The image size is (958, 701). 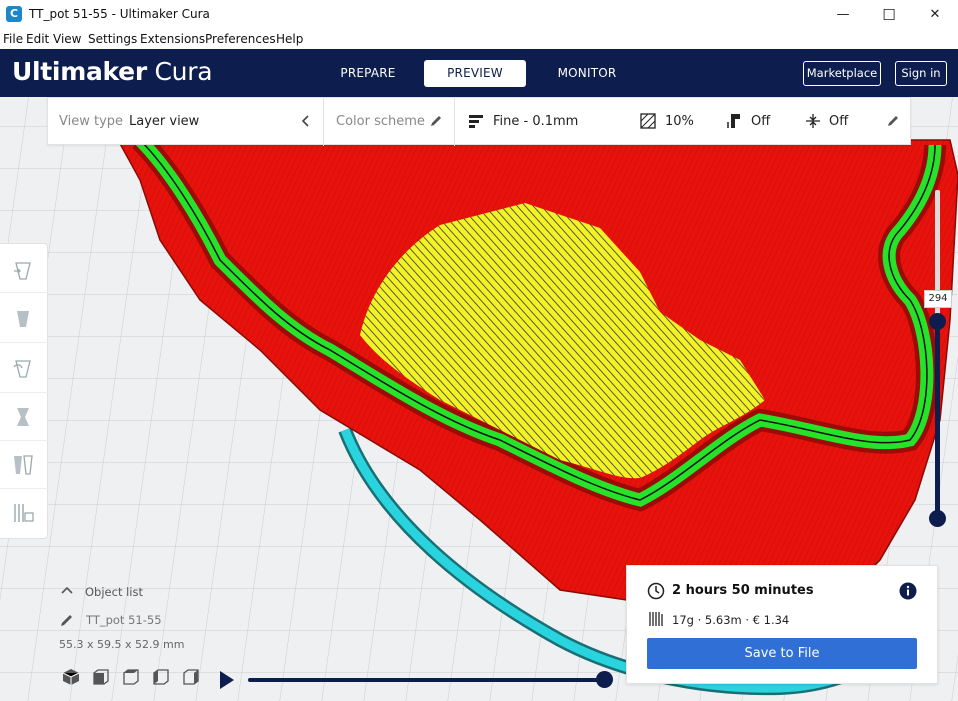 What do you see at coordinates (131, 677) in the screenshot?
I see `top-view-icon` at bounding box center [131, 677].